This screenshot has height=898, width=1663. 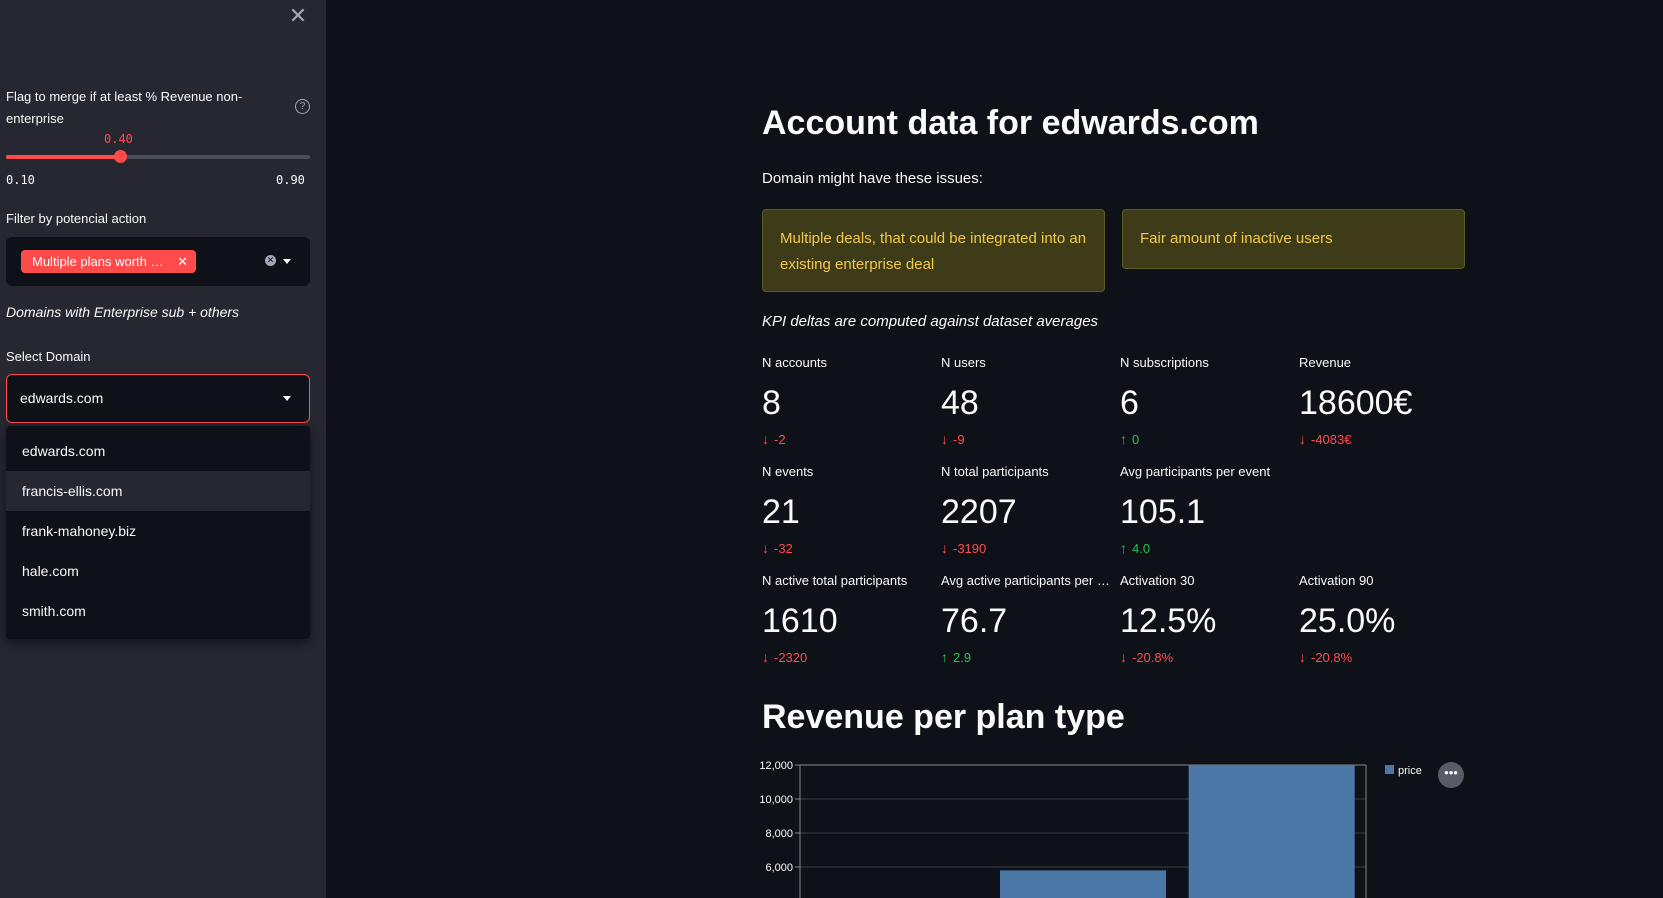 What do you see at coordinates (1028, 549) in the screenshot?
I see `metric-delta: ↓ -3190` at bounding box center [1028, 549].